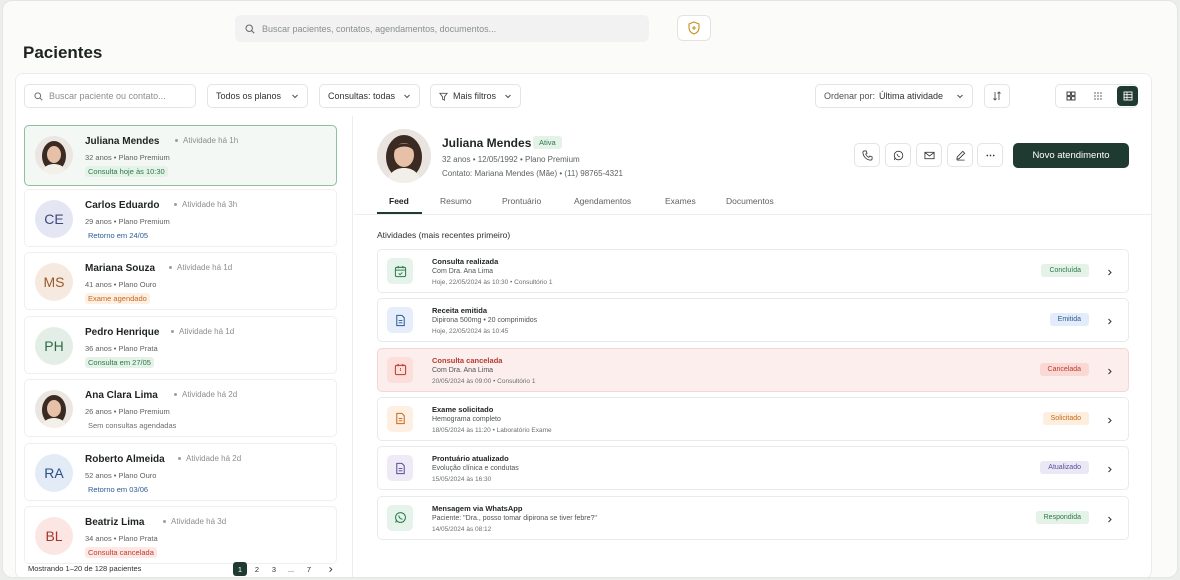  What do you see at coordinates (694, 28) in the screenshot?
I see `security-button` at bounding box center [694, 28].